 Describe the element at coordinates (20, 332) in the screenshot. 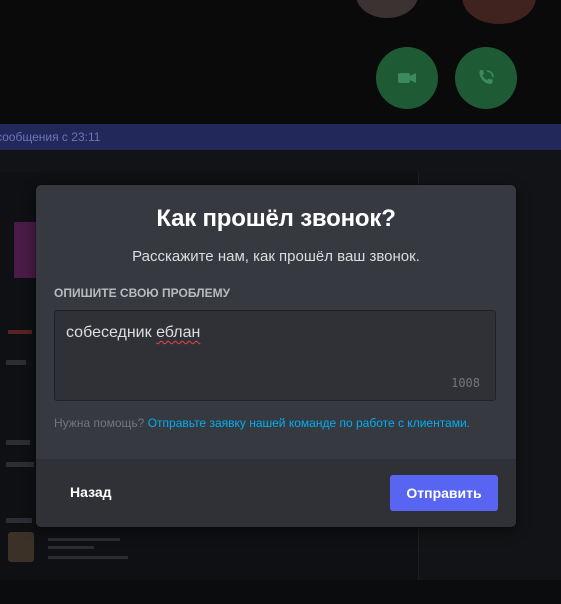

I see `embed-accent` at that location.